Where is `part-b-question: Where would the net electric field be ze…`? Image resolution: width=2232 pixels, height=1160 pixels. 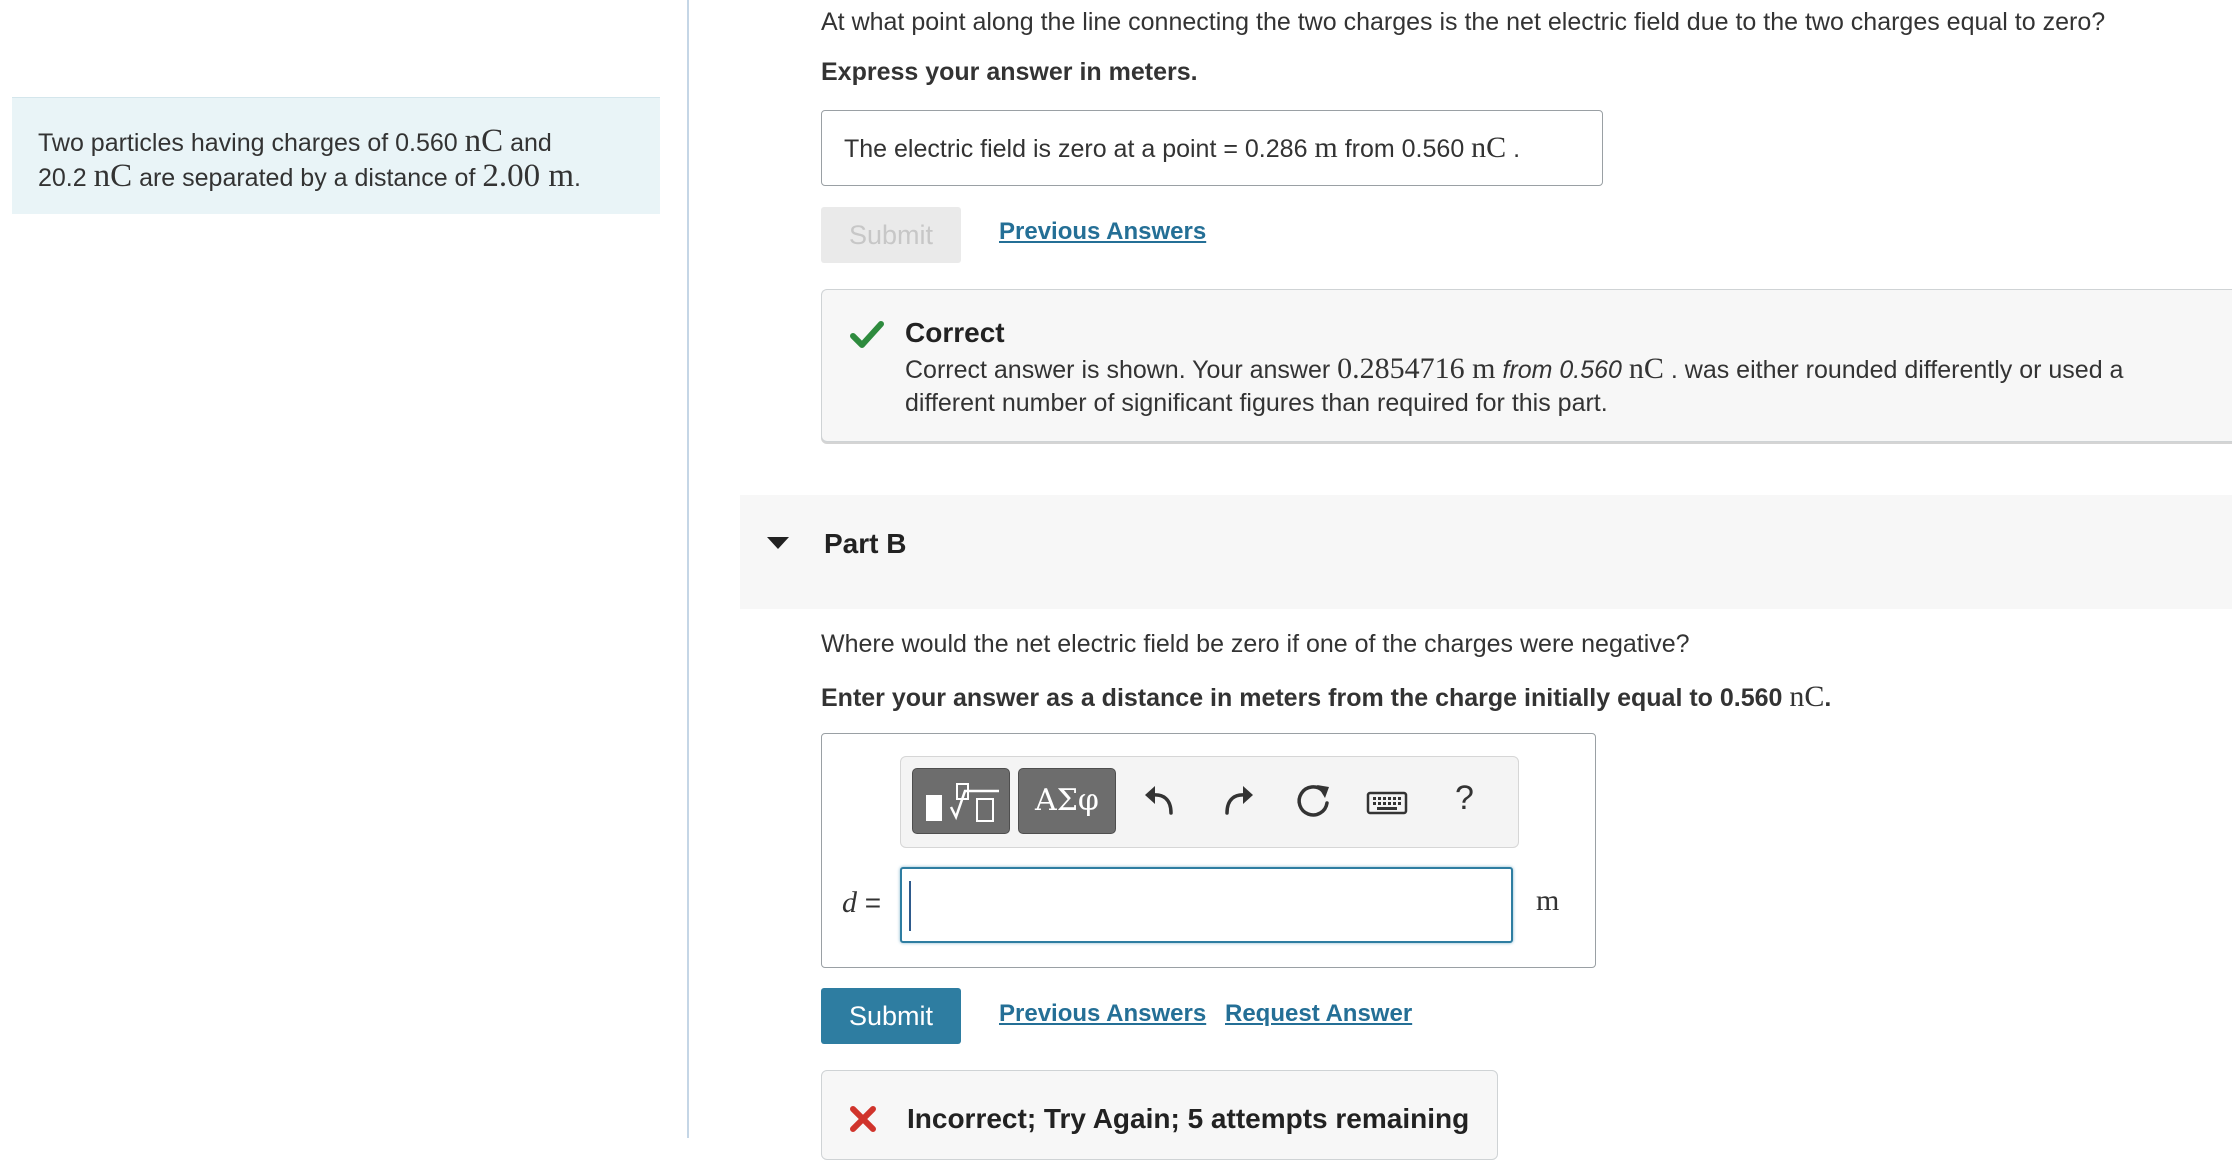
part-b-question: Where would the net electric field be ze… is located at coordinates (1255, 644).